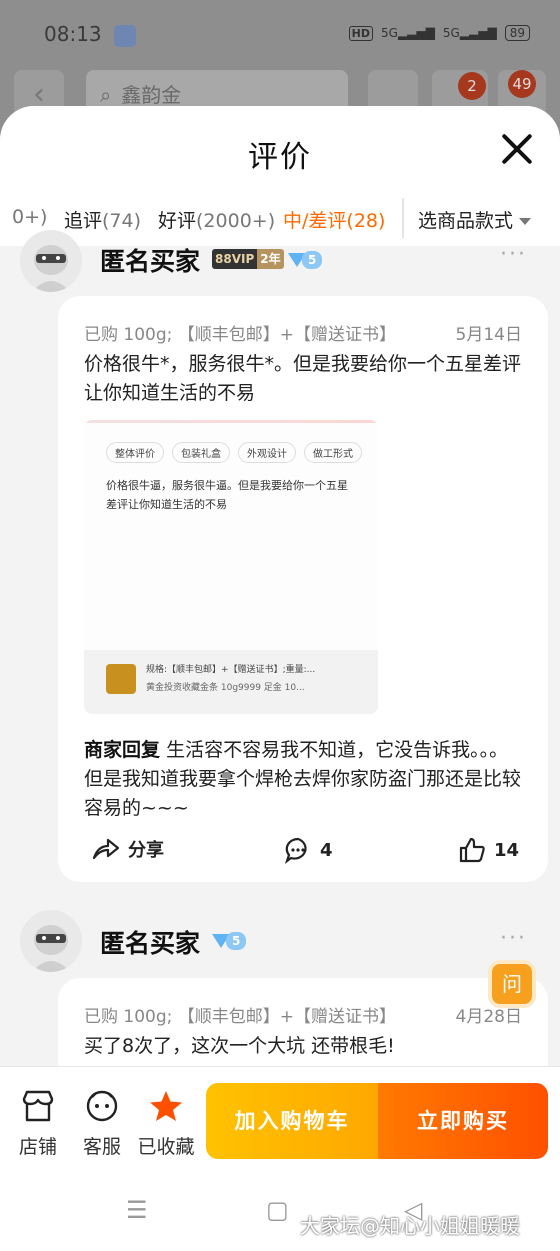 The height and width of the screenshot is (1251, 560). I want to click on bottom-action-bar: 店铺 客服 已收藏 加入购物车 立即购买, so click(280, 1116).